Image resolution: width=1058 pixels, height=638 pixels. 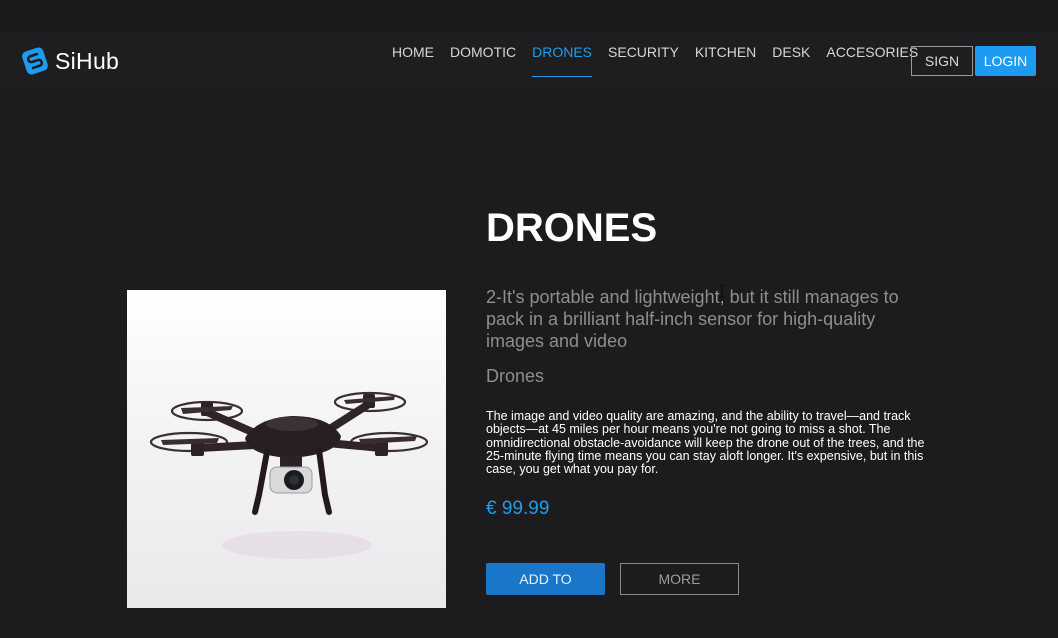 I want to click on nav-item-desk: DESK, so click(x=791, y=60).